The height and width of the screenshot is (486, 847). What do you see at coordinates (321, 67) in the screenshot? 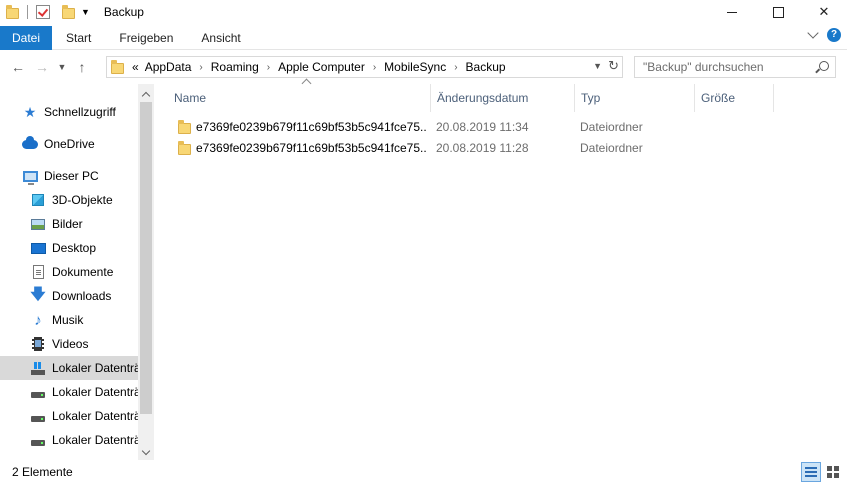
I see `breadcrumb-apple-computer: Apple Computer` at bounding box center [321, 67].